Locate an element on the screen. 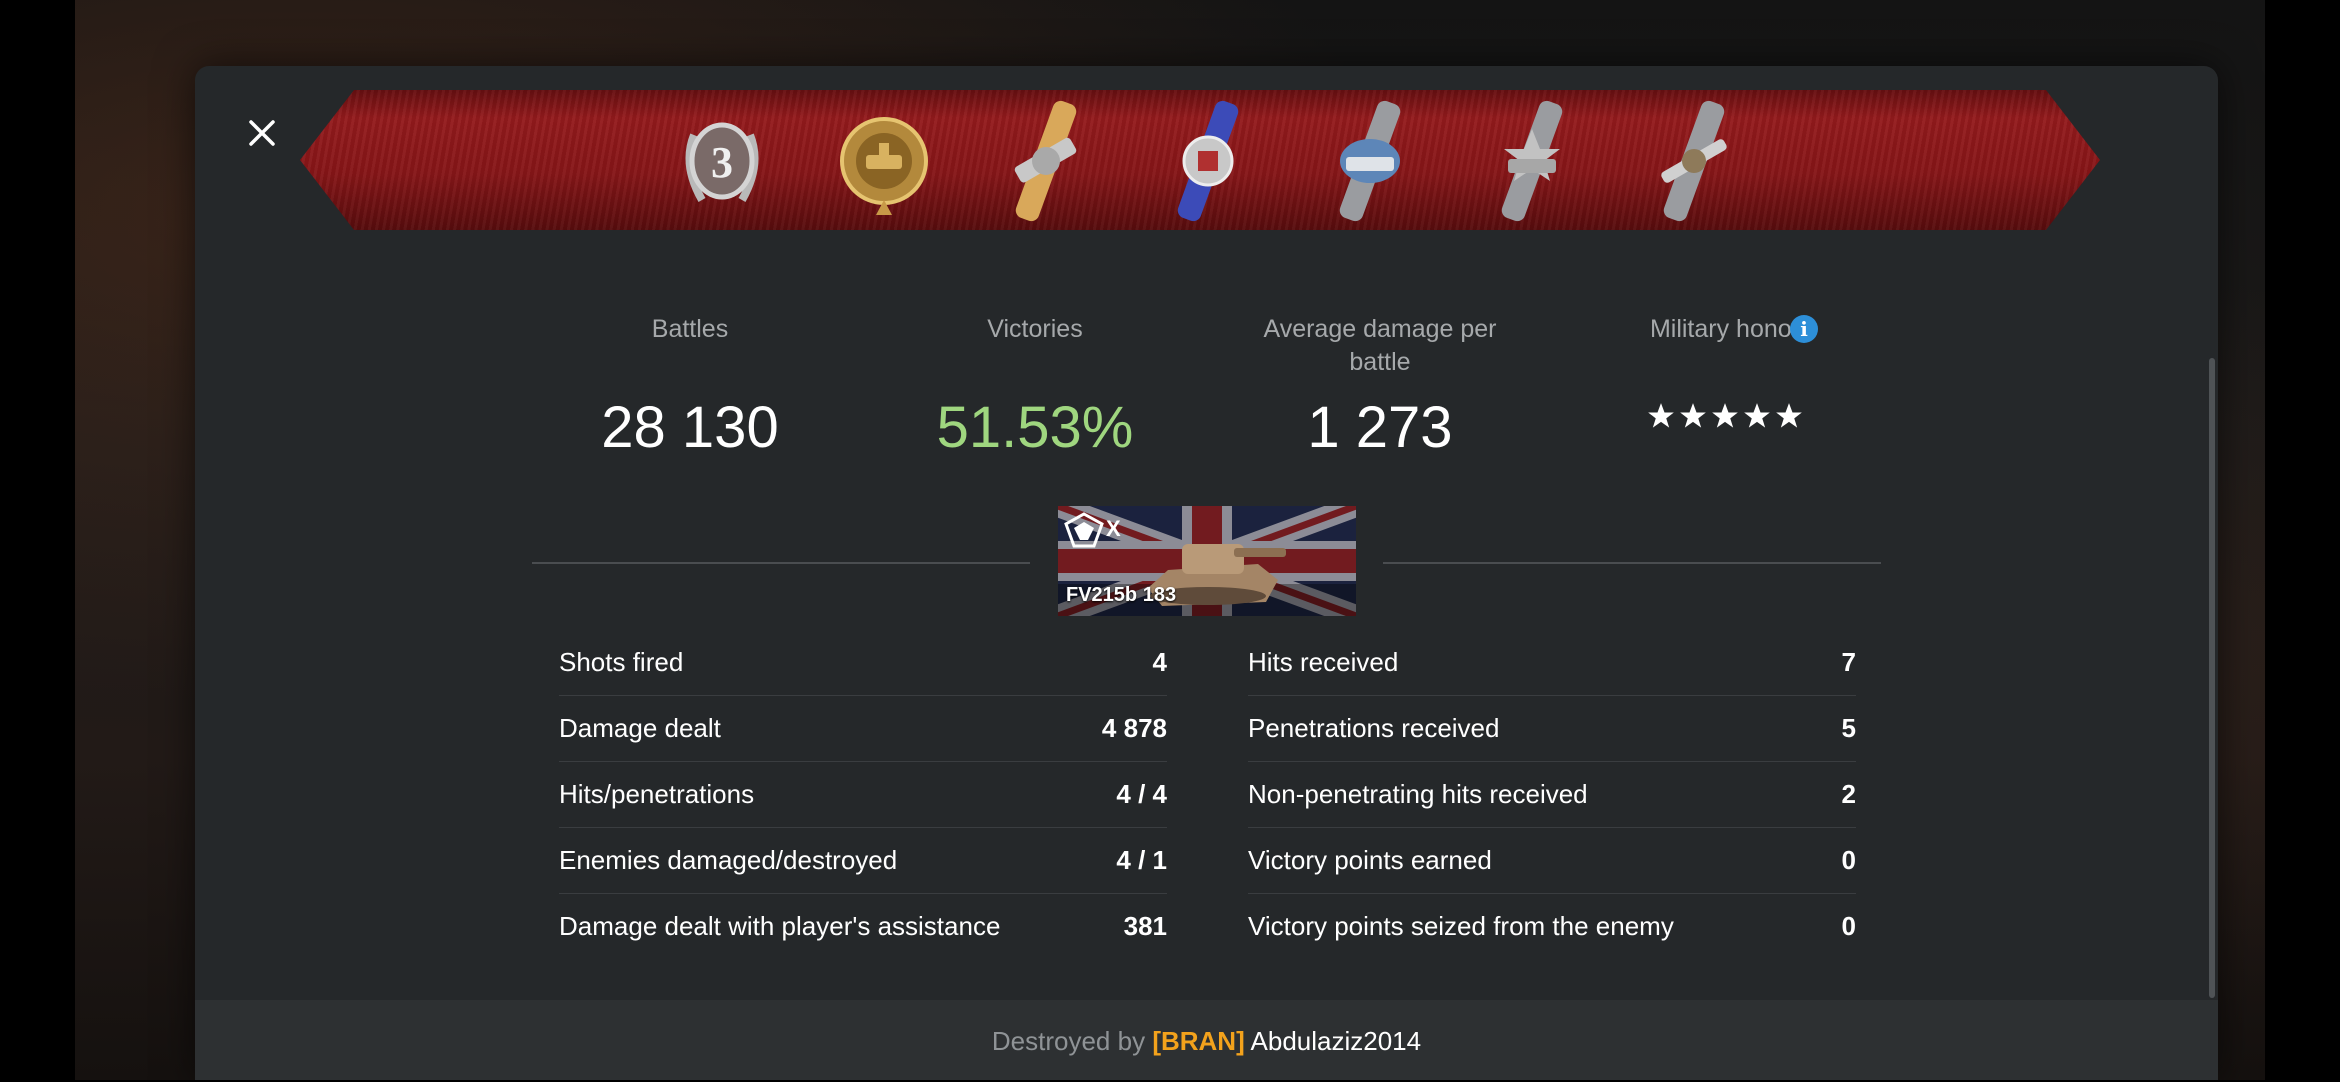 Image resolution: width=2340 pixels, height=1082 pixels. stat-row: Victory points seized from the enemy 0 is located at coordinates (1552, 926).